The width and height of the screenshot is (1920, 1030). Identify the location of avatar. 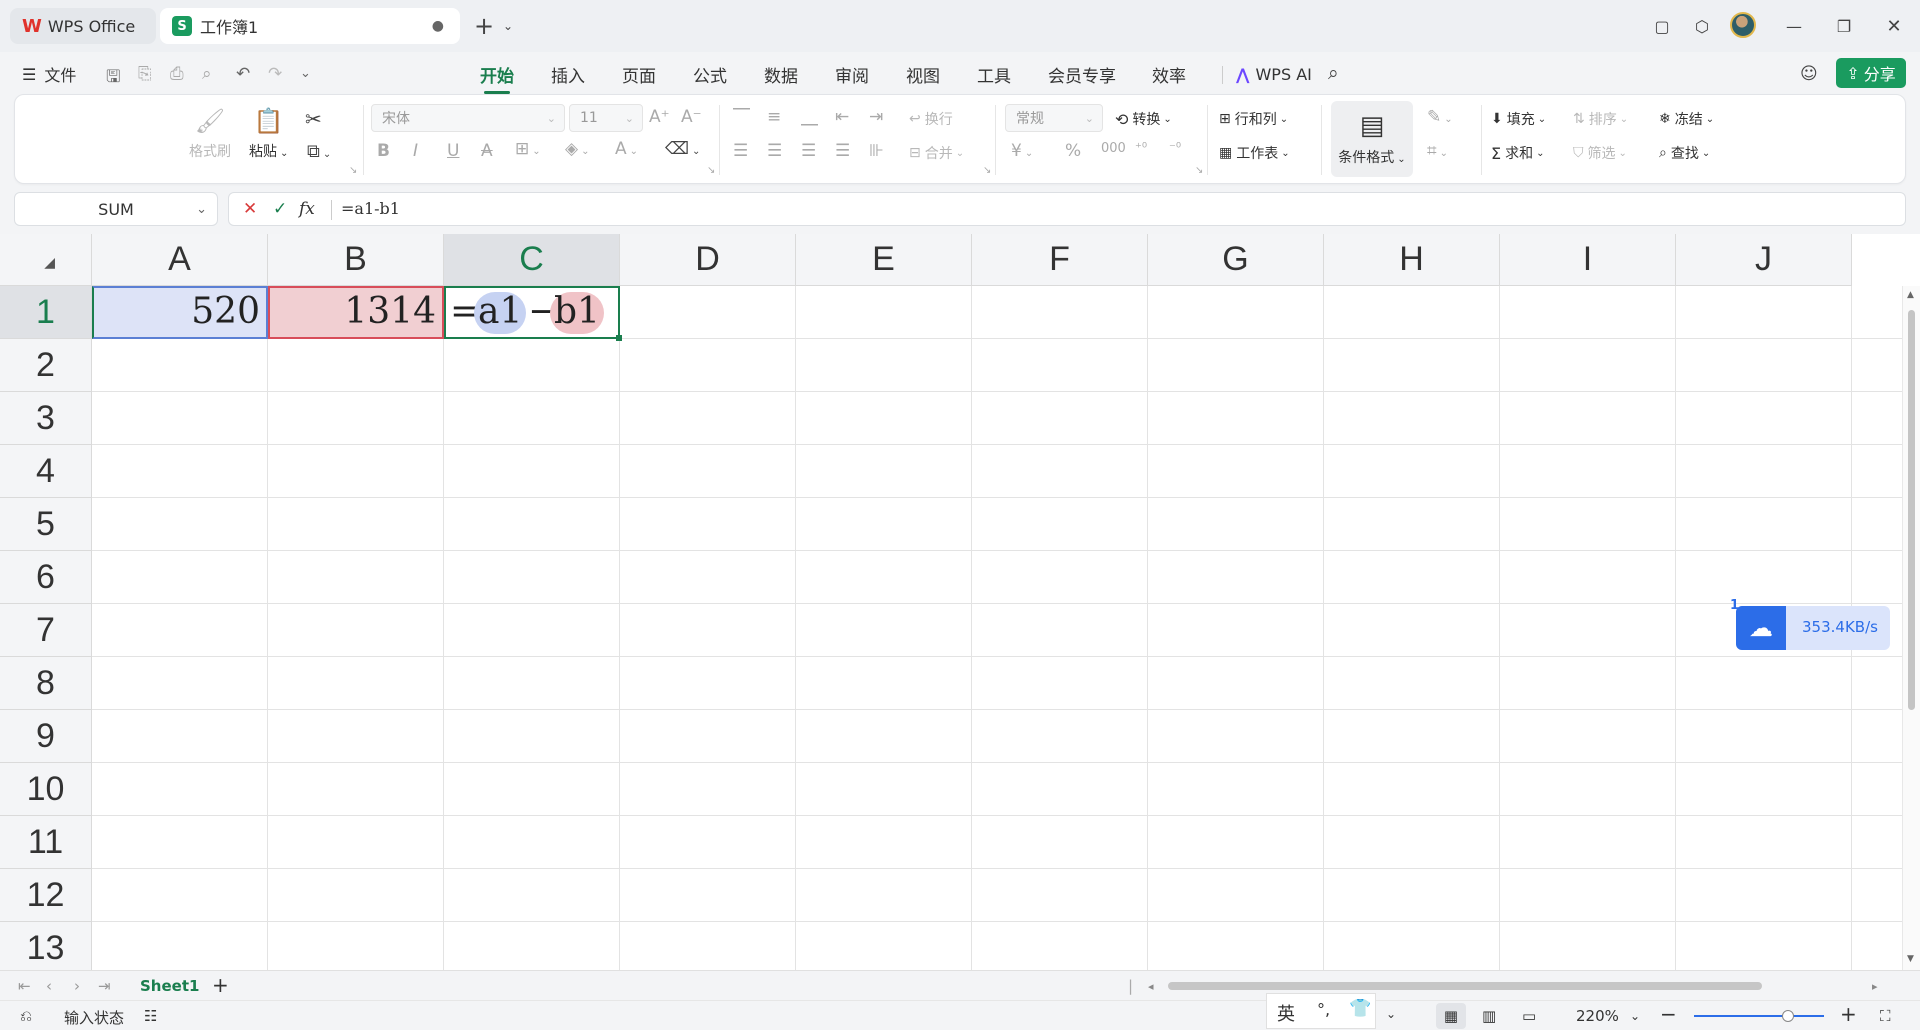
(1743, 25).